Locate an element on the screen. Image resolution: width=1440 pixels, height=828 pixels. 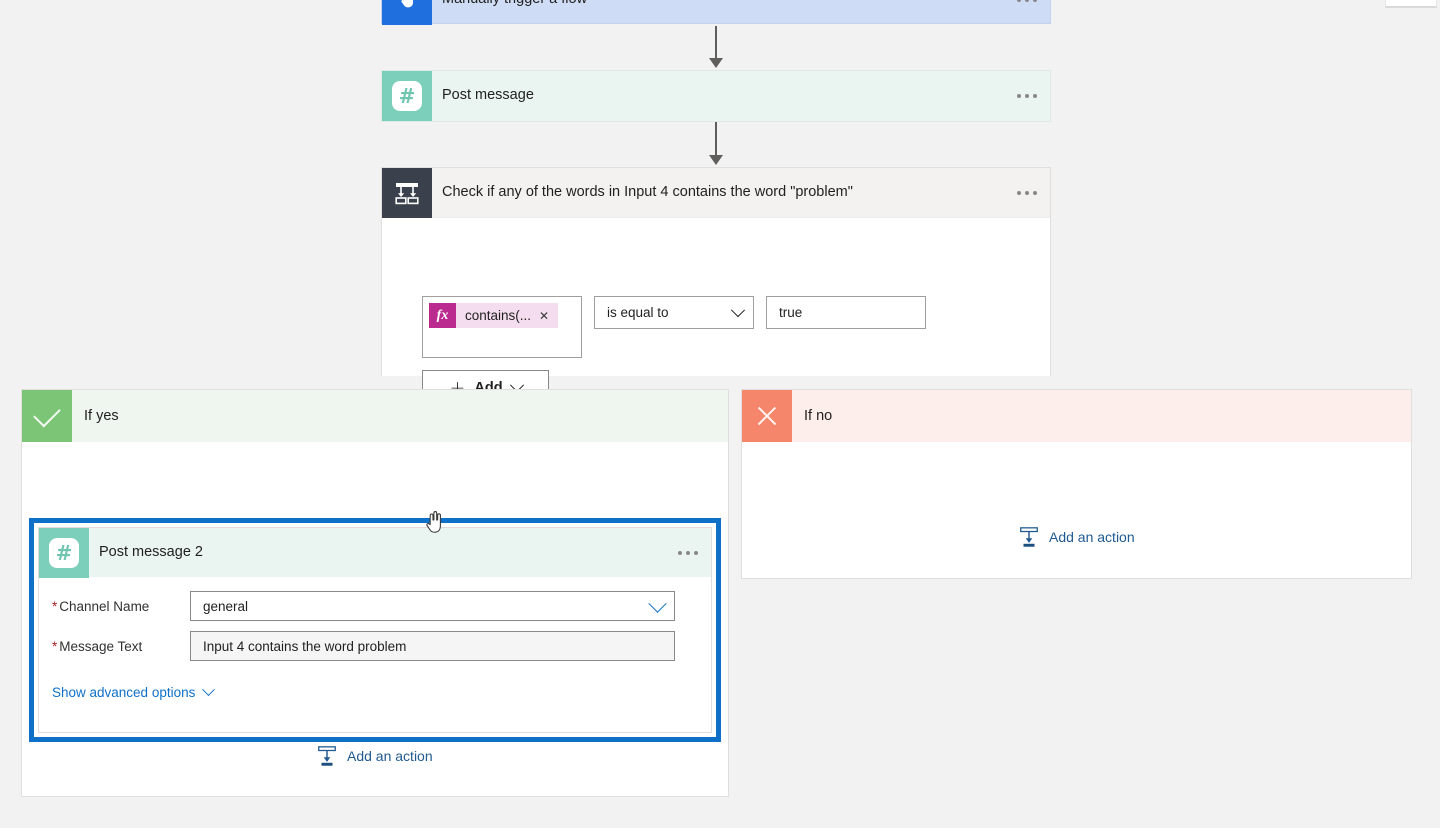
message-text-value: Input 4 contains the word problem is located at coordinates (305, 646).